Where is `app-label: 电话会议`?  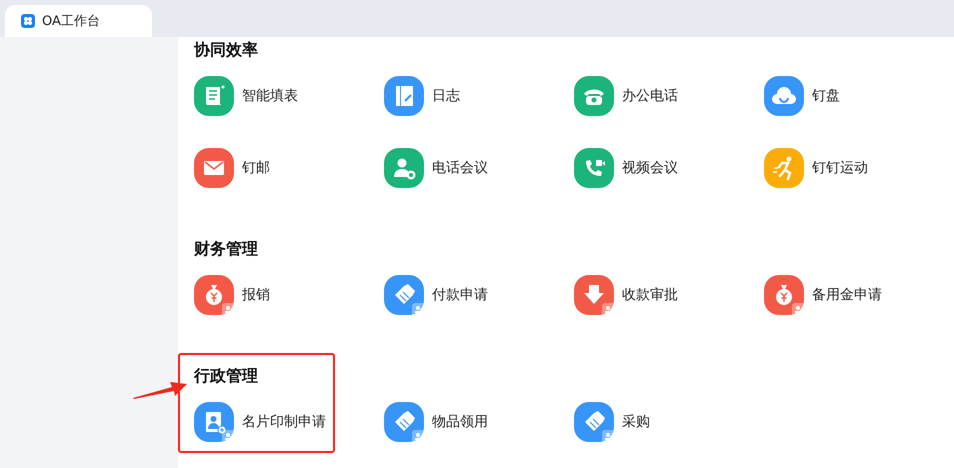 app-label: 电话会议 is located at coordinates (460, 168).